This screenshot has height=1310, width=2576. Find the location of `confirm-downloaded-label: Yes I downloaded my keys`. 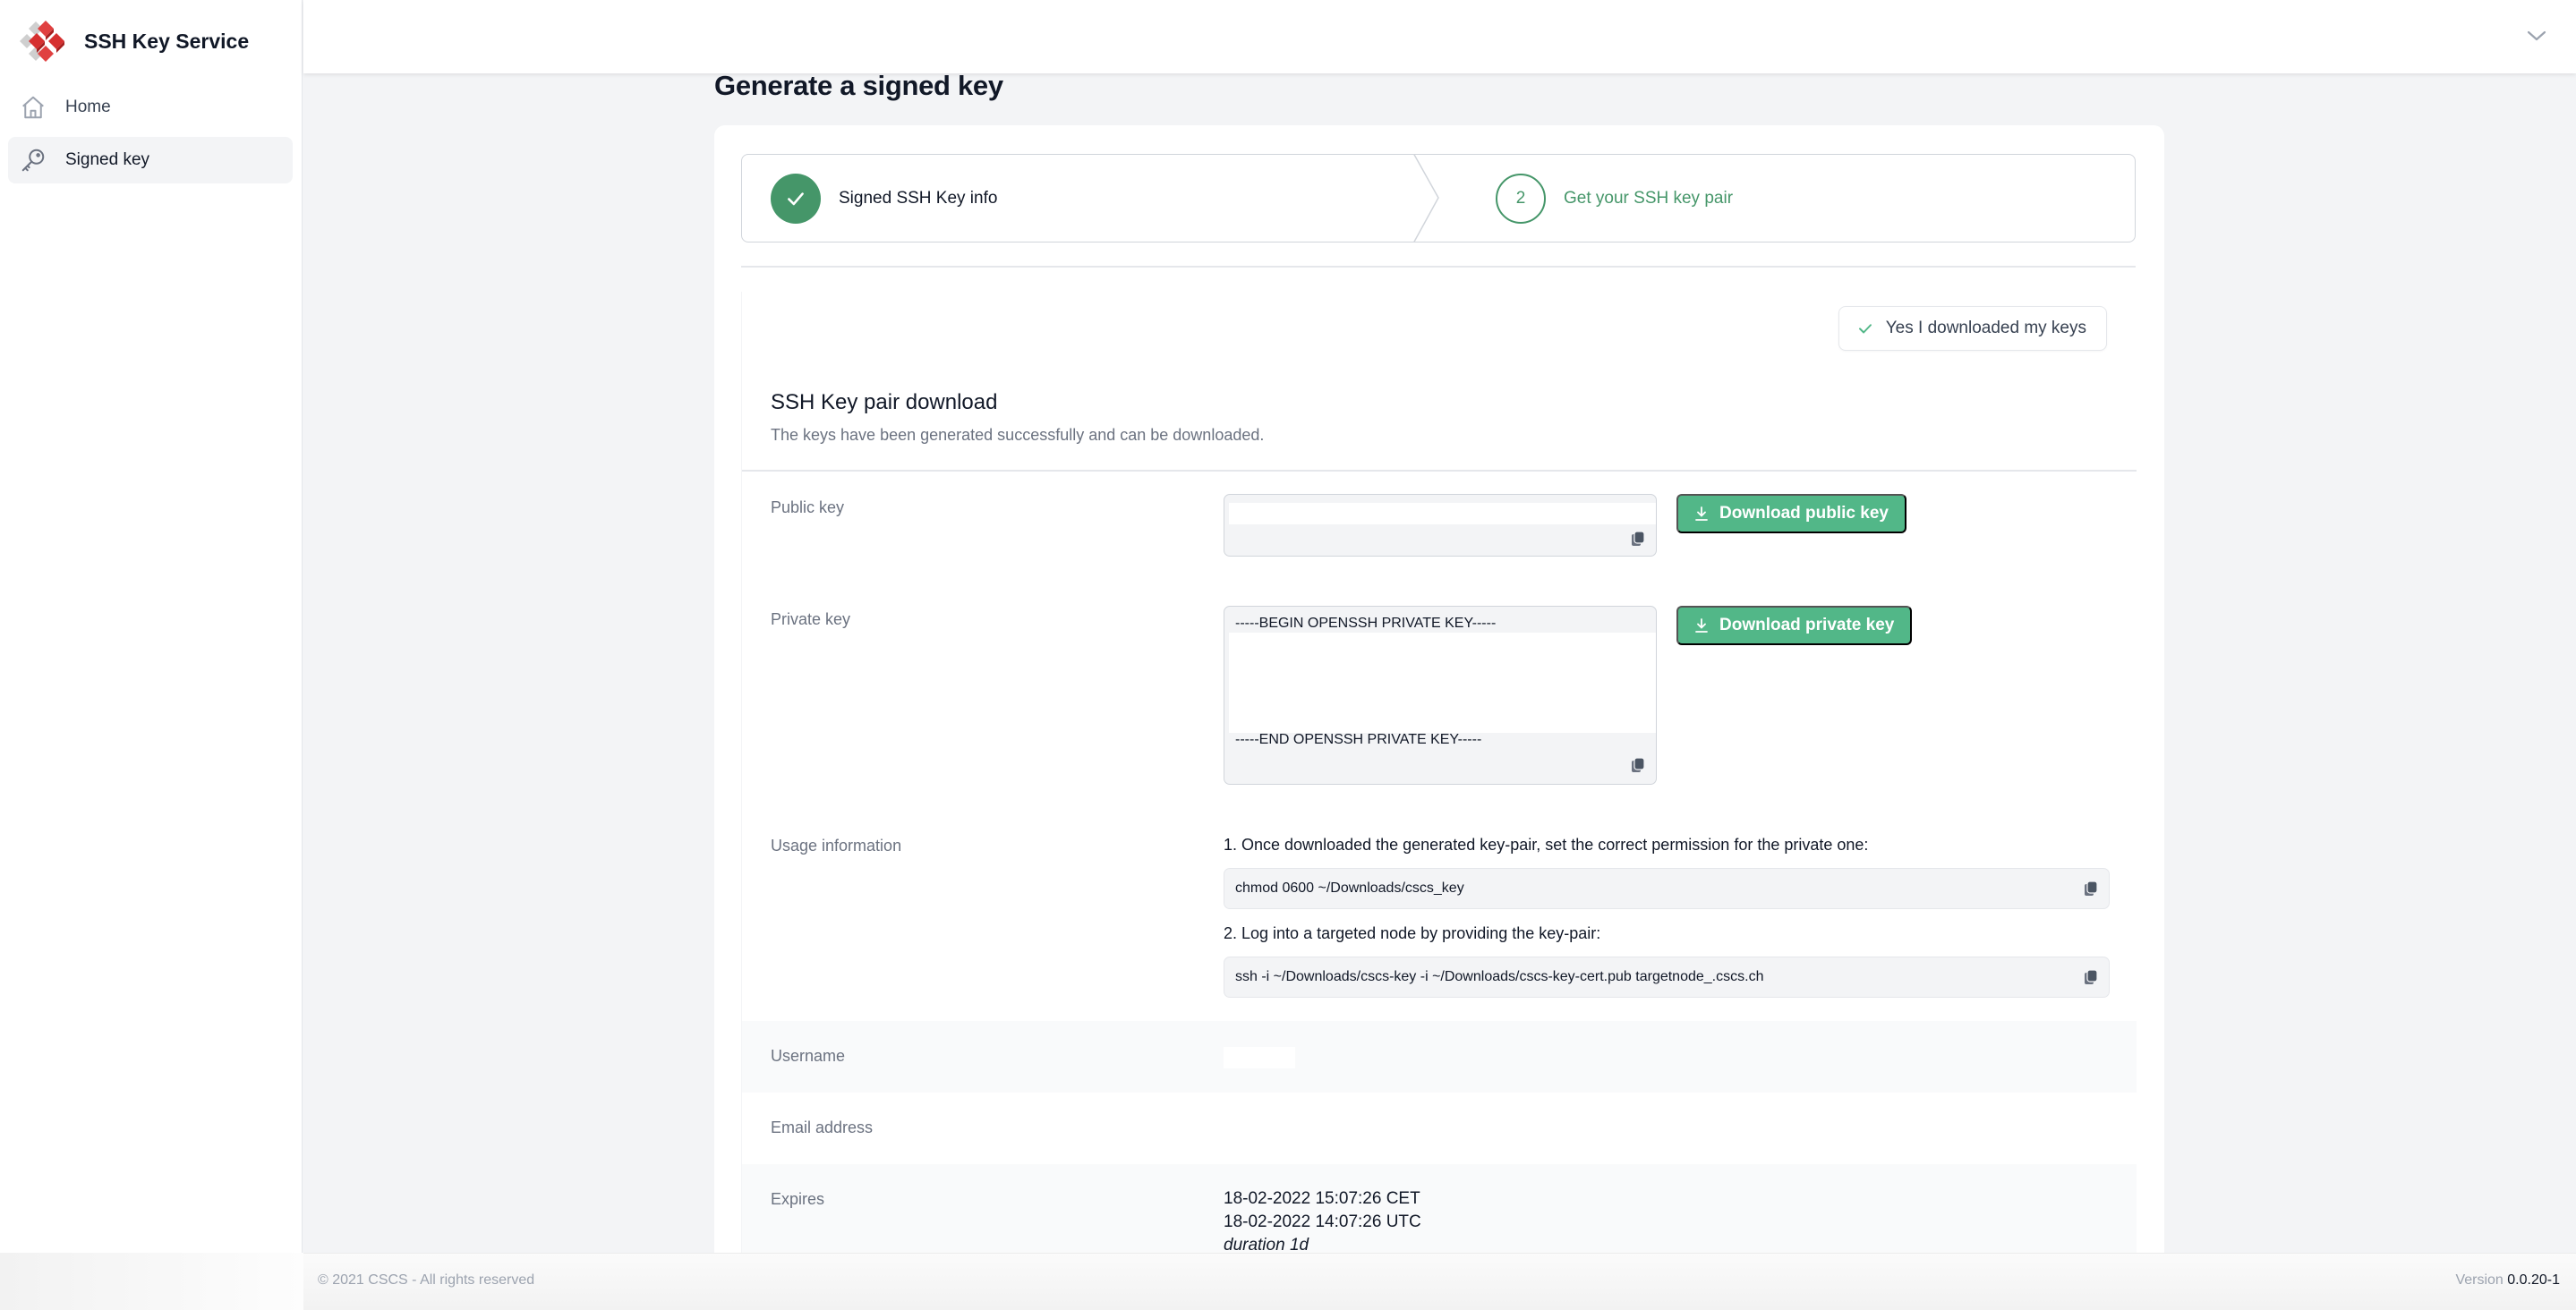

confirm-downloaded-label: Yes I downloaded my keys is located at coordinates (1985, 328).